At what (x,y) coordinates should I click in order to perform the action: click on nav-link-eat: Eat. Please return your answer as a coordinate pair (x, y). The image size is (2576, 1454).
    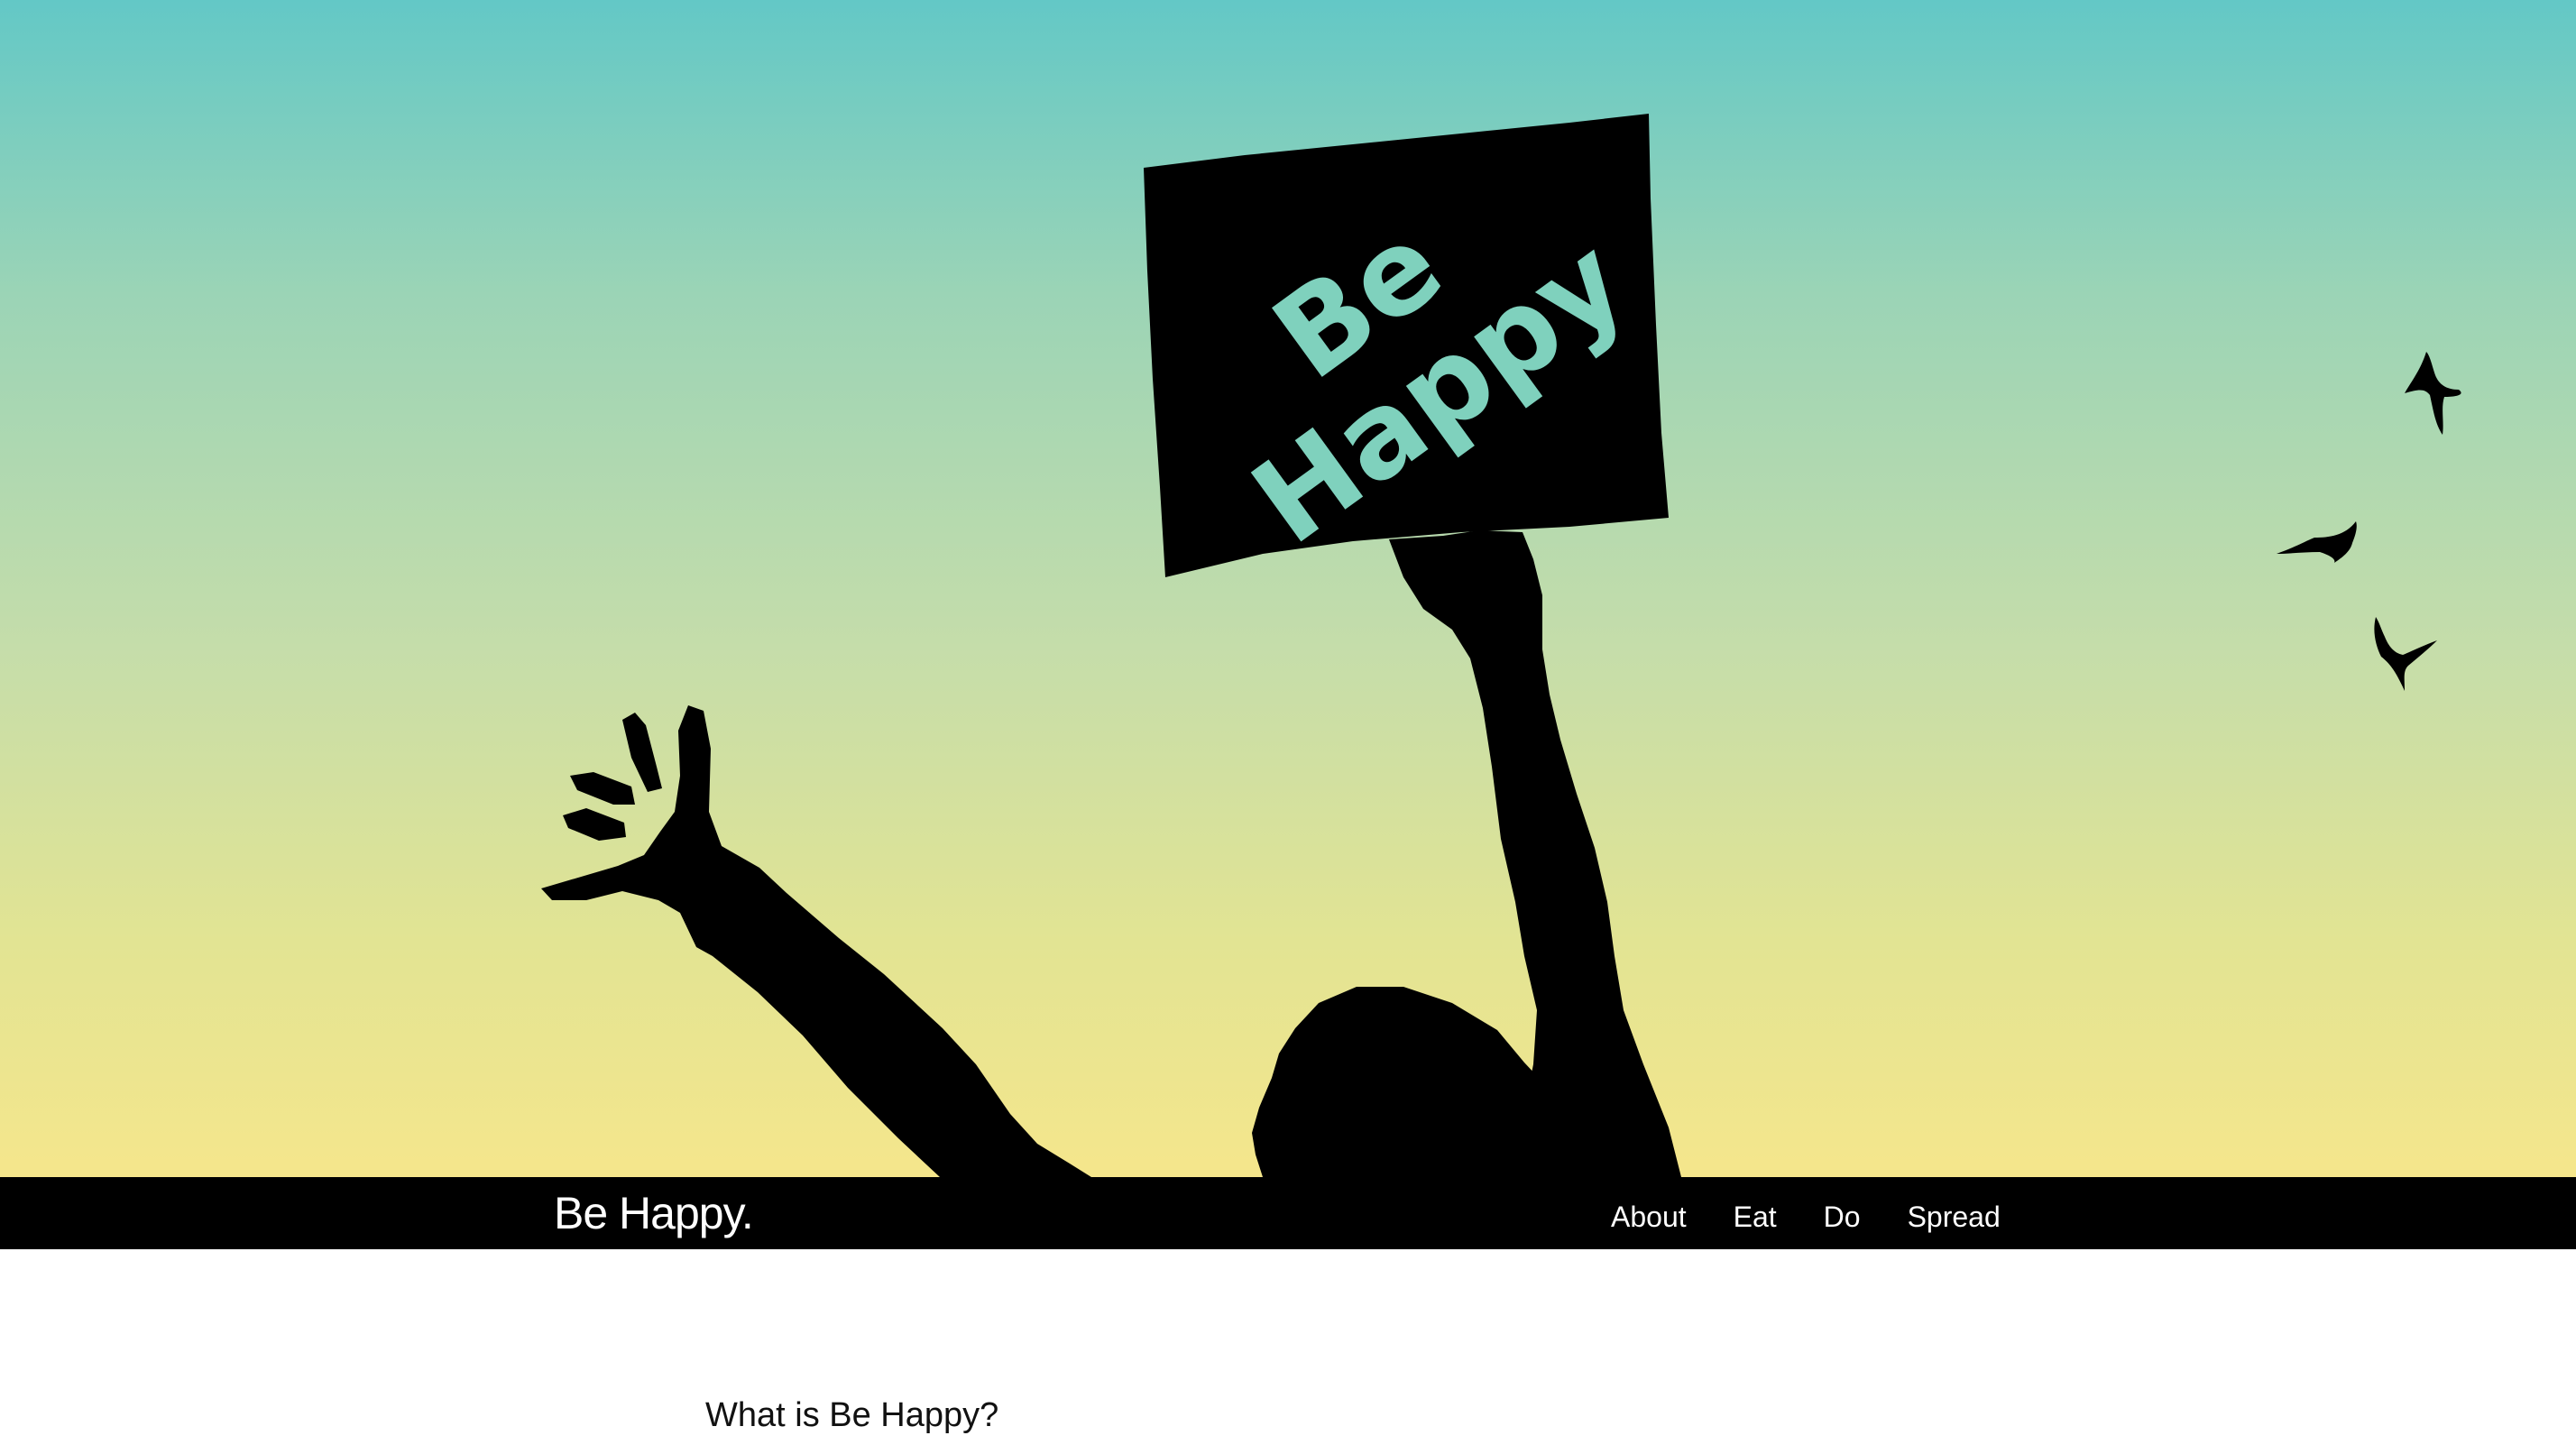
    Looking at the image, I should click on (1756, 1217).